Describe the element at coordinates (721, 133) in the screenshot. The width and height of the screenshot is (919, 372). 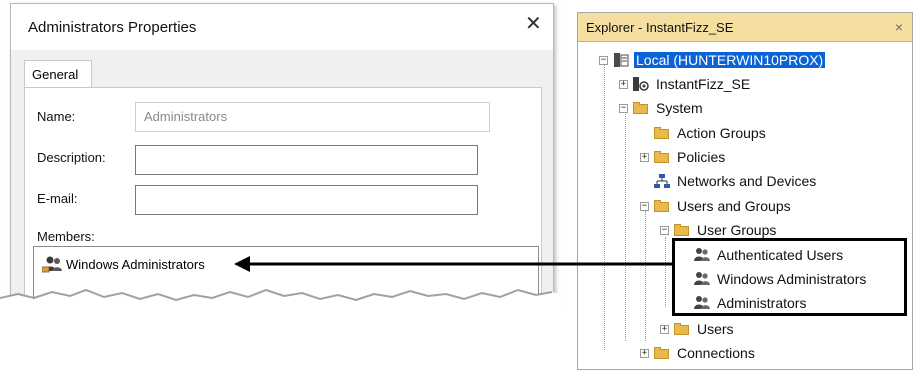
I see `tree-item-label: Action Groups` at that location.